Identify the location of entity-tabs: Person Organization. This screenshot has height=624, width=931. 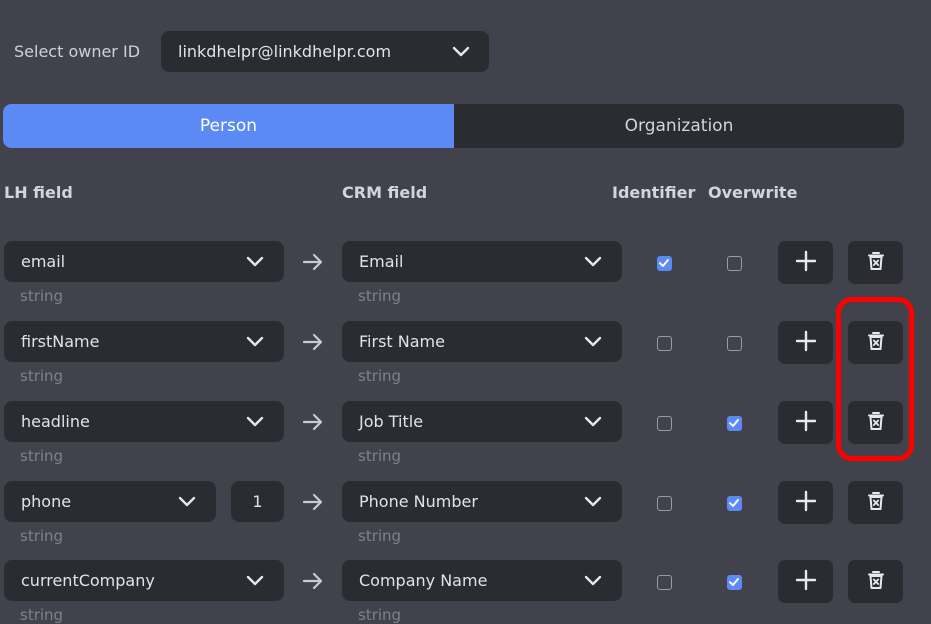
(453, 126).